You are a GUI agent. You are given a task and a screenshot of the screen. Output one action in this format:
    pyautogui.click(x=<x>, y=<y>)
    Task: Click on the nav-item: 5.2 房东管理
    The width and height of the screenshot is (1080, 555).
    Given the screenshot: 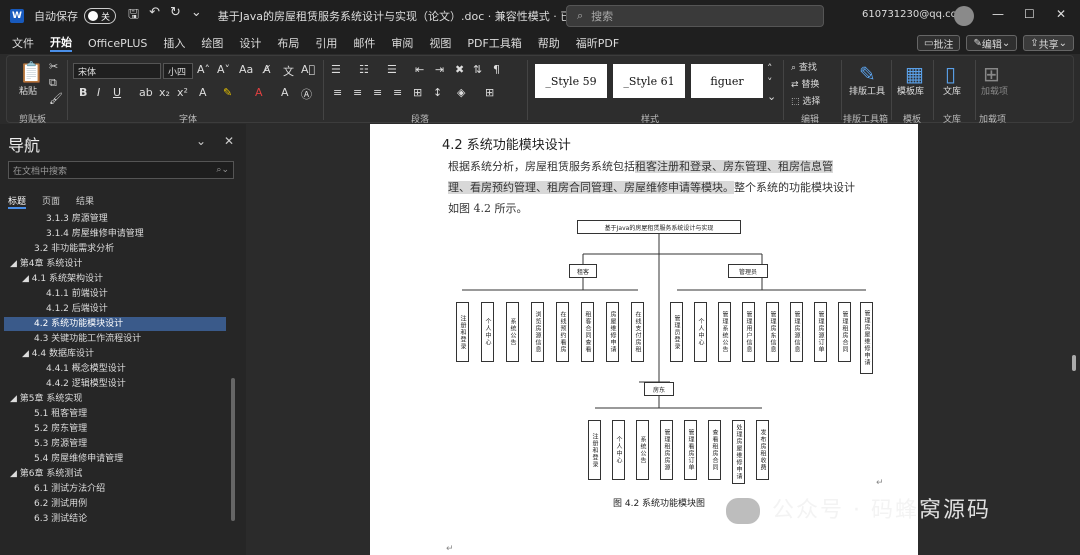 What is the action you would take?
    pyautogui.click(x=60, y=429)
    